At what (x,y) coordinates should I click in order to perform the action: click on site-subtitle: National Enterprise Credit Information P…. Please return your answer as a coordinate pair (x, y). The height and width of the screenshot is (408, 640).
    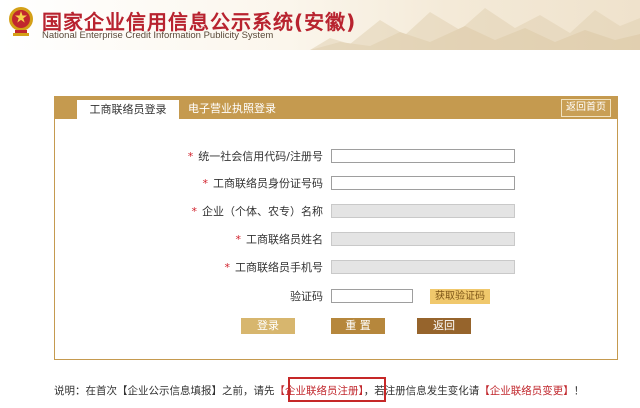
    Looking at the image, I should click on (158, 35).